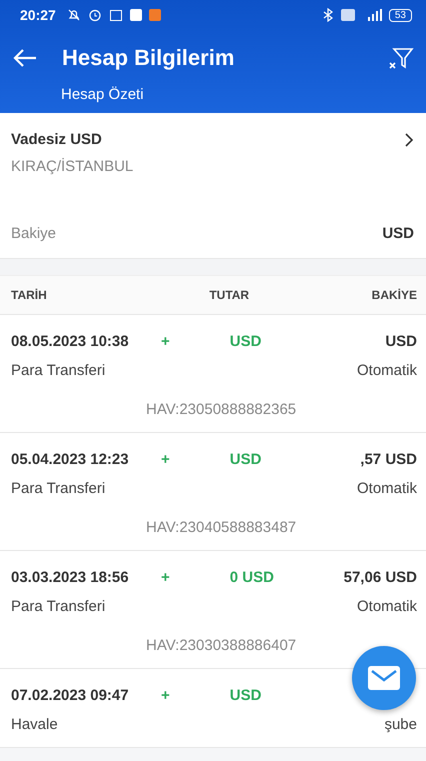 This screenshot has height=761, width=426. What do you see at coordinates (401, 341) in the screenshot?
I see `transaction-balance: USD` at bounding box center [401, 341].